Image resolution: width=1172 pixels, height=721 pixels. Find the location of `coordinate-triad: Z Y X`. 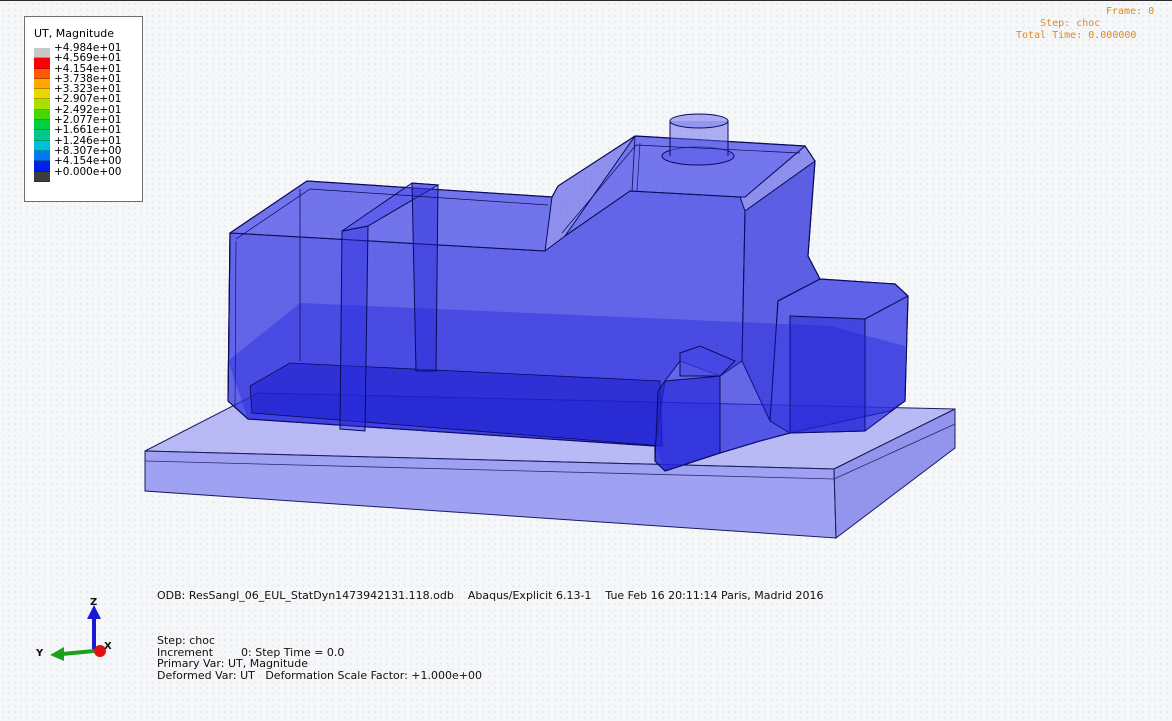

coordinate-triad: Z Y X is located at coordinates (73, 629).